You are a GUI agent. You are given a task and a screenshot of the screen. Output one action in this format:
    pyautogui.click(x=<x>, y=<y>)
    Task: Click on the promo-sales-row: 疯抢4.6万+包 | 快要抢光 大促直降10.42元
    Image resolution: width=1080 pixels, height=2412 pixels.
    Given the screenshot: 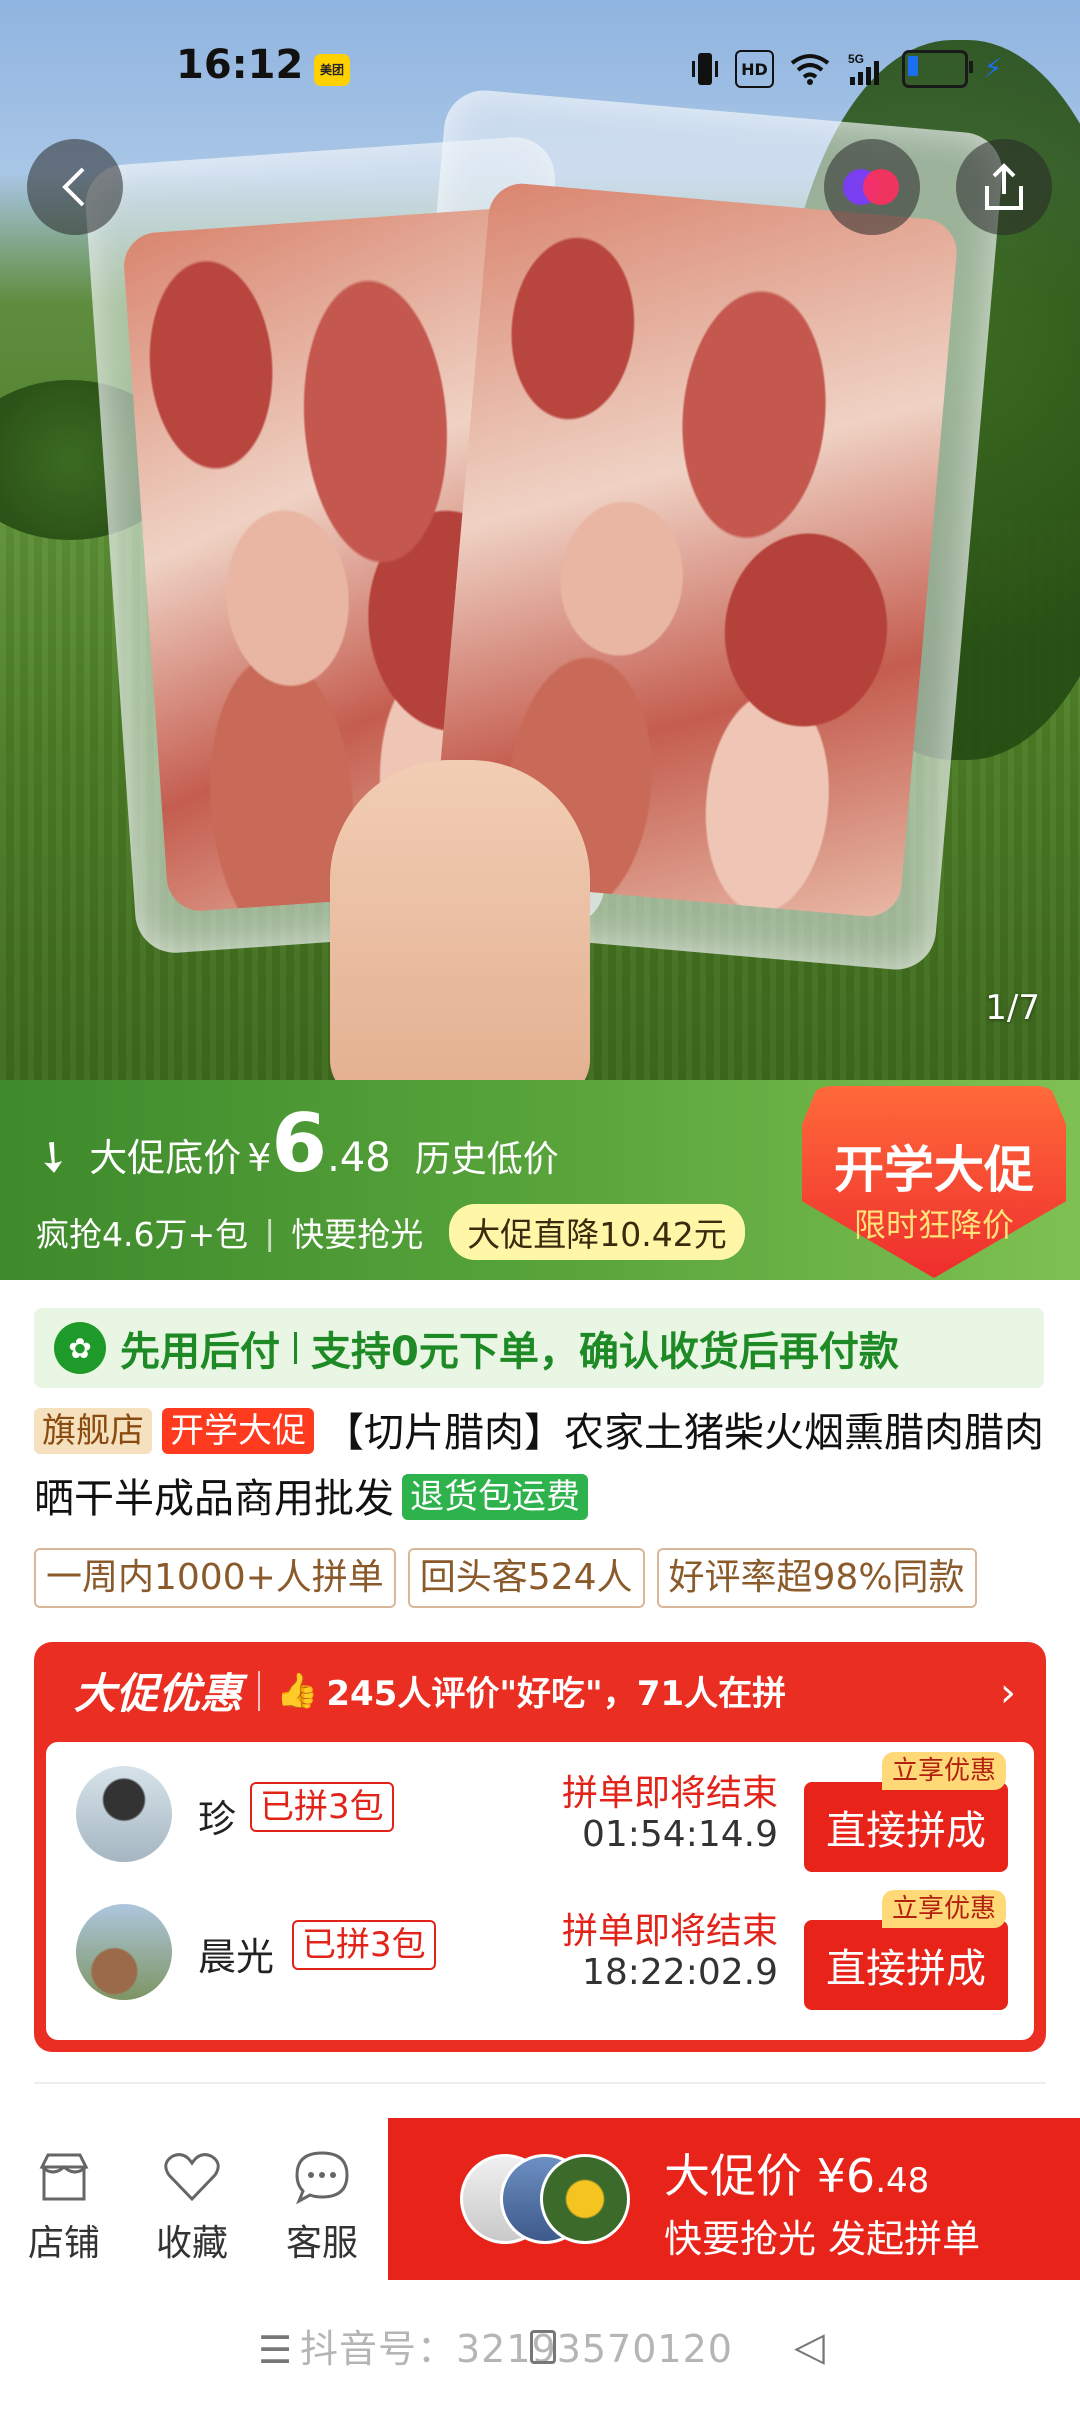 What is the action you would take?
    pyautogui.click(x=390, y=1232)
    